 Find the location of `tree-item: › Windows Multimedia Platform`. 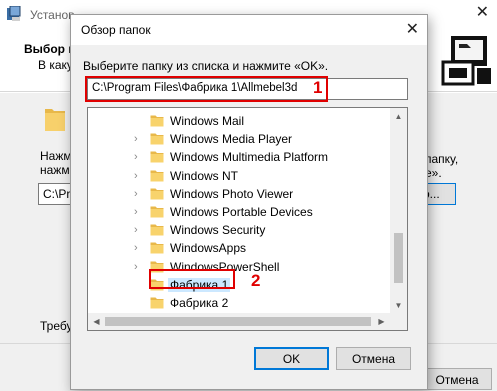

tree-item: › Windows Multimedia Platform is located at coordinates (239, 157).